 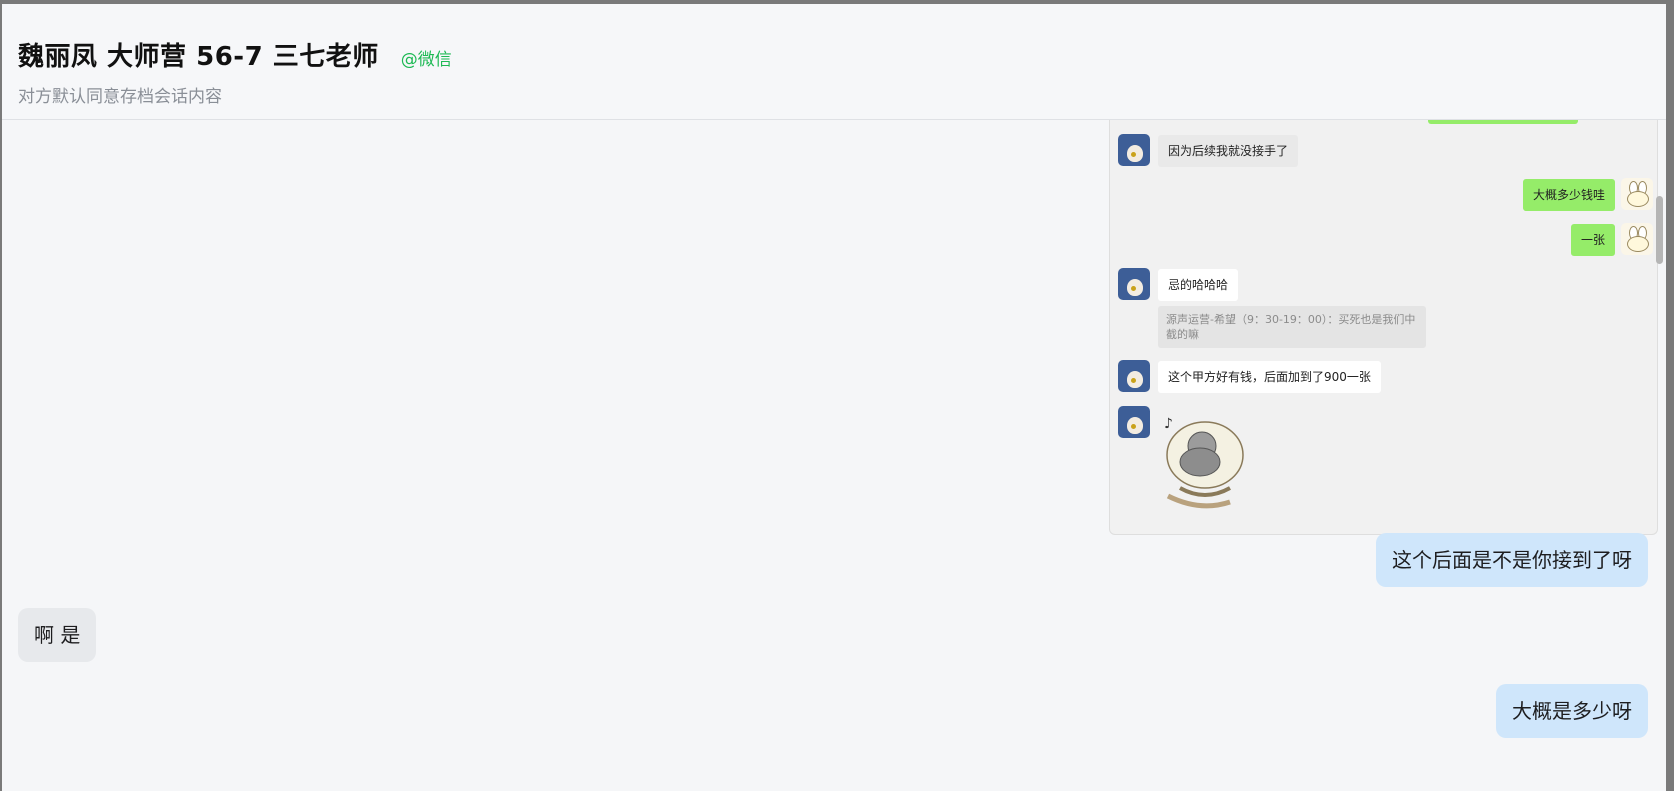 What do you see at coordinates (57, 635) in the screenshot?
I see `chat-message: 啊 是` at bounding box center [57, 635].